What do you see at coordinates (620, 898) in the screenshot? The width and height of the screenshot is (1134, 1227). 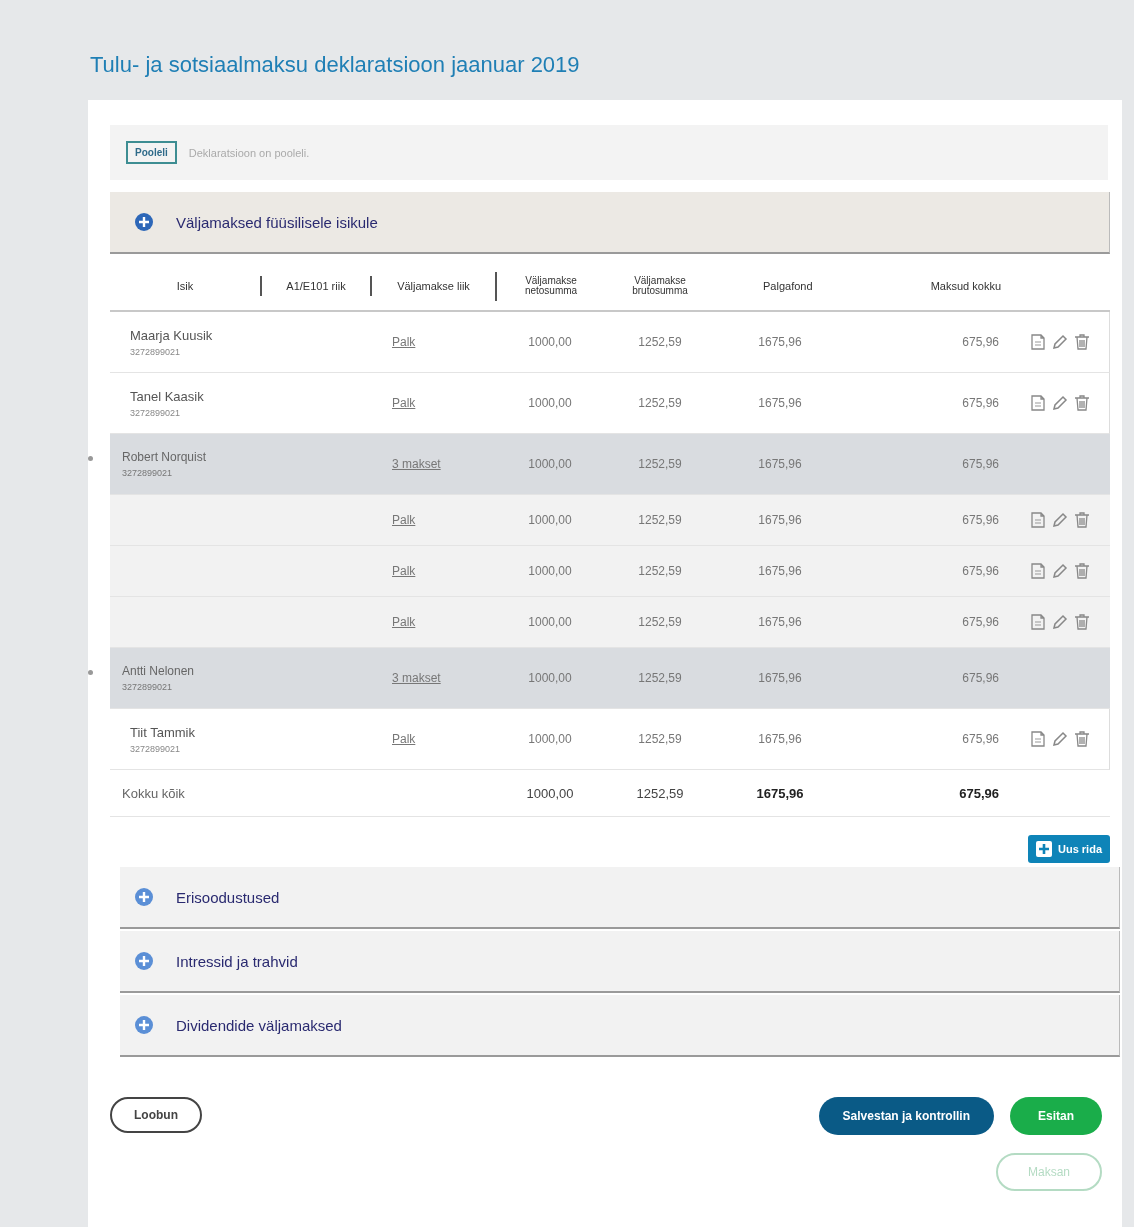 I see `section-header: Erisoodustused` at bounding box center [620, 898].